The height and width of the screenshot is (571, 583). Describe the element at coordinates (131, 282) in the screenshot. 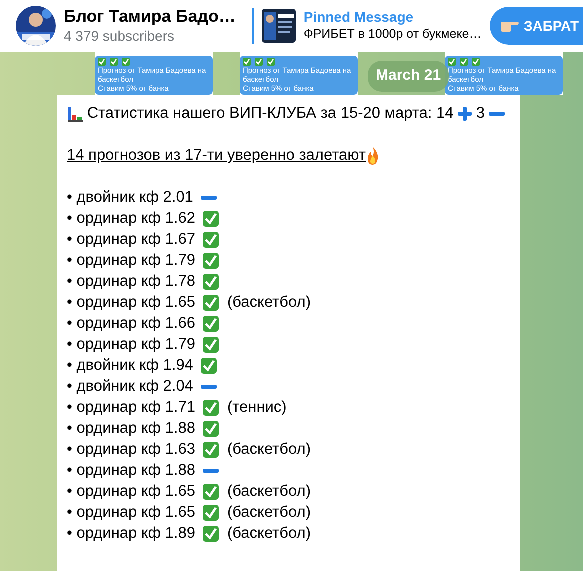

I see `bet-line: • ординар кф 1.78` at that location.